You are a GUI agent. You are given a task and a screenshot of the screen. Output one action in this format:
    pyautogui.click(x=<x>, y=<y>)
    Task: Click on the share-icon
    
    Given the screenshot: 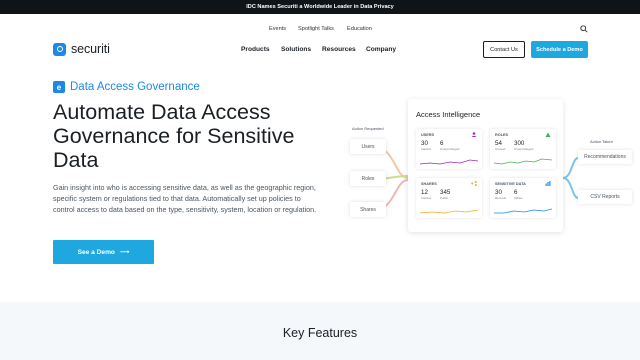 What is the action you would take?
    pyautogui.click(x=474, y=183)
    